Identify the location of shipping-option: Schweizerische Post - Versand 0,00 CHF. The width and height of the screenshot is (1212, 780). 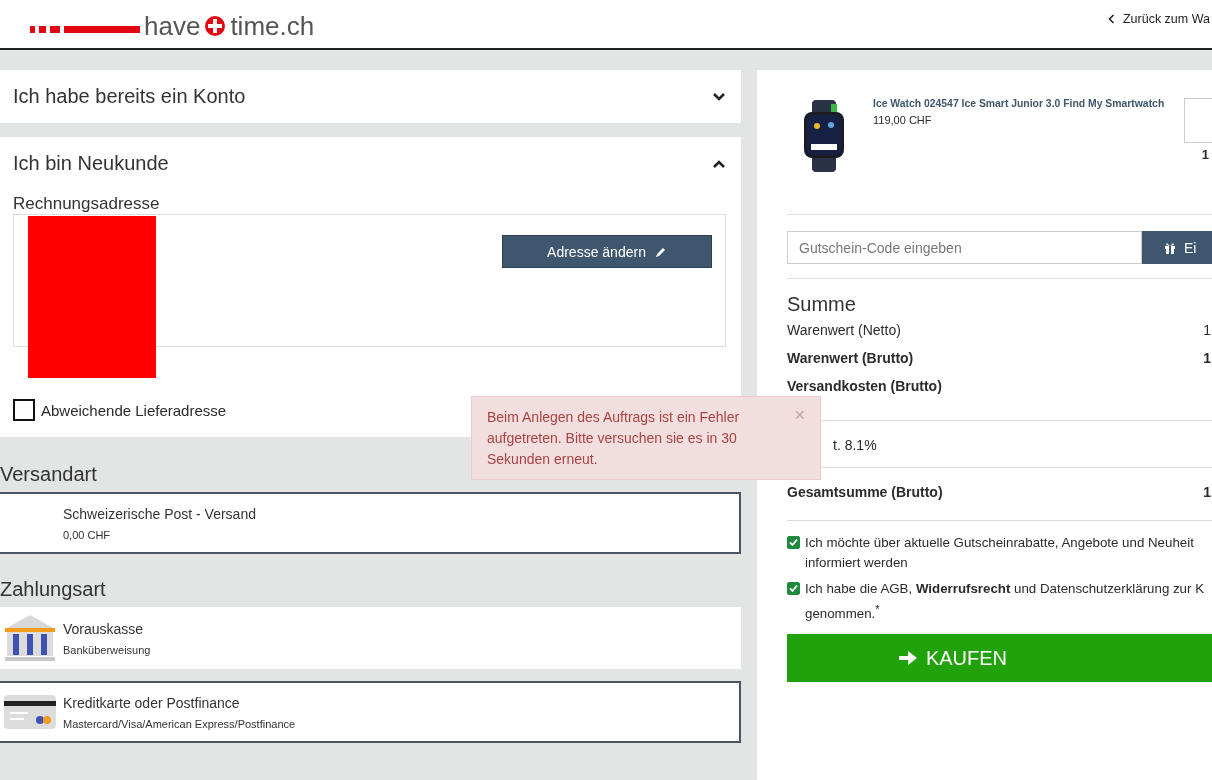
(370, 523).